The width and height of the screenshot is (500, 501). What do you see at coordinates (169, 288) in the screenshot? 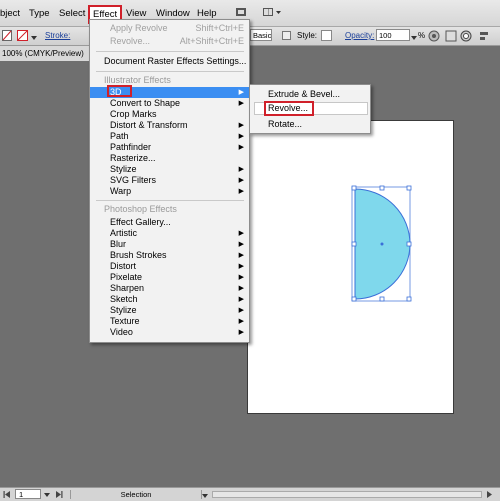
I see `menu-item-sharpen: Sharpen ▶` at bounding box center [169, 288].